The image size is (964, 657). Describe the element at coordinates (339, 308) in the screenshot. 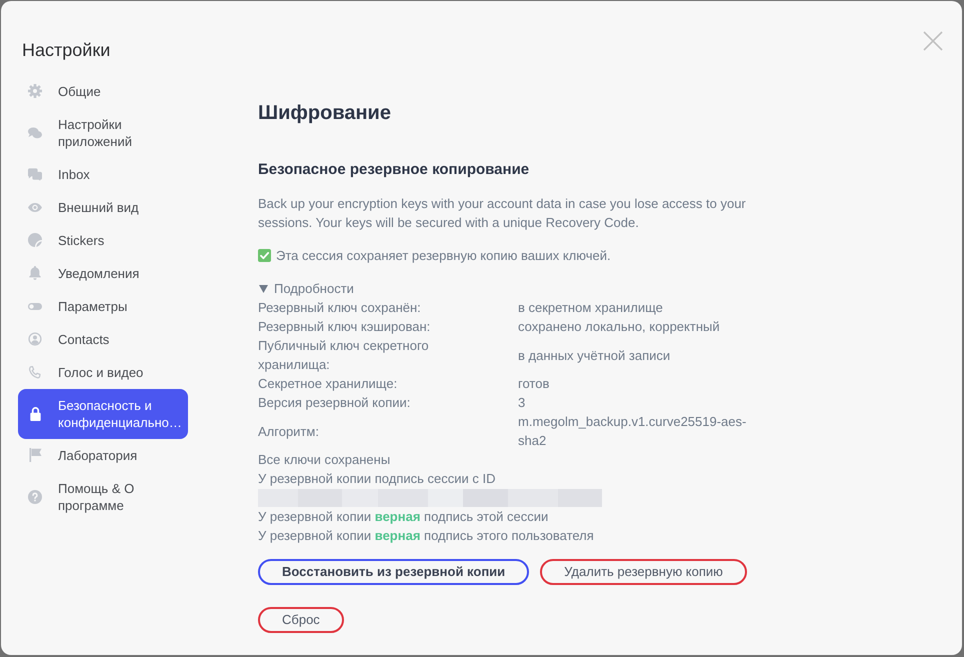

I see `field-label: Резервный ключ сохранён:` at that location.